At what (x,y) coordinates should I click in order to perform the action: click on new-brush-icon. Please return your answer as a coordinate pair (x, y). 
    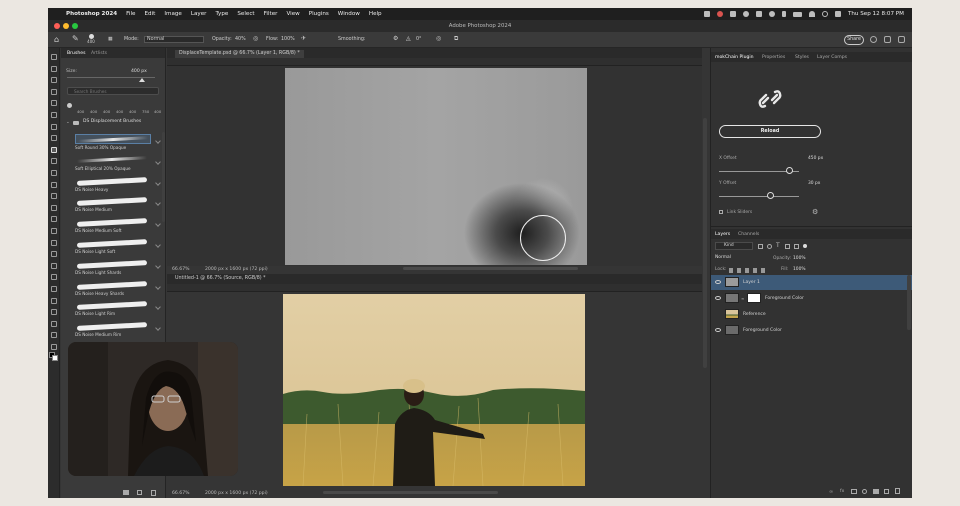
    Looking at the image, I should click on (139, 492).